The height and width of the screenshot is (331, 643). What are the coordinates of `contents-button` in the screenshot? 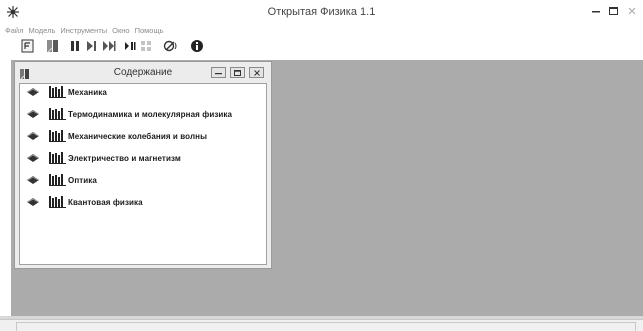 It's located at (27, 48).